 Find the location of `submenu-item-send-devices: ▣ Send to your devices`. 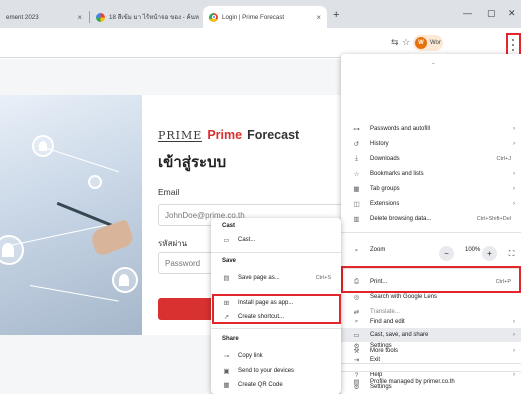

submenu-item-send-devices: ▣ Send to your devices is located at coordinates (276, 370).